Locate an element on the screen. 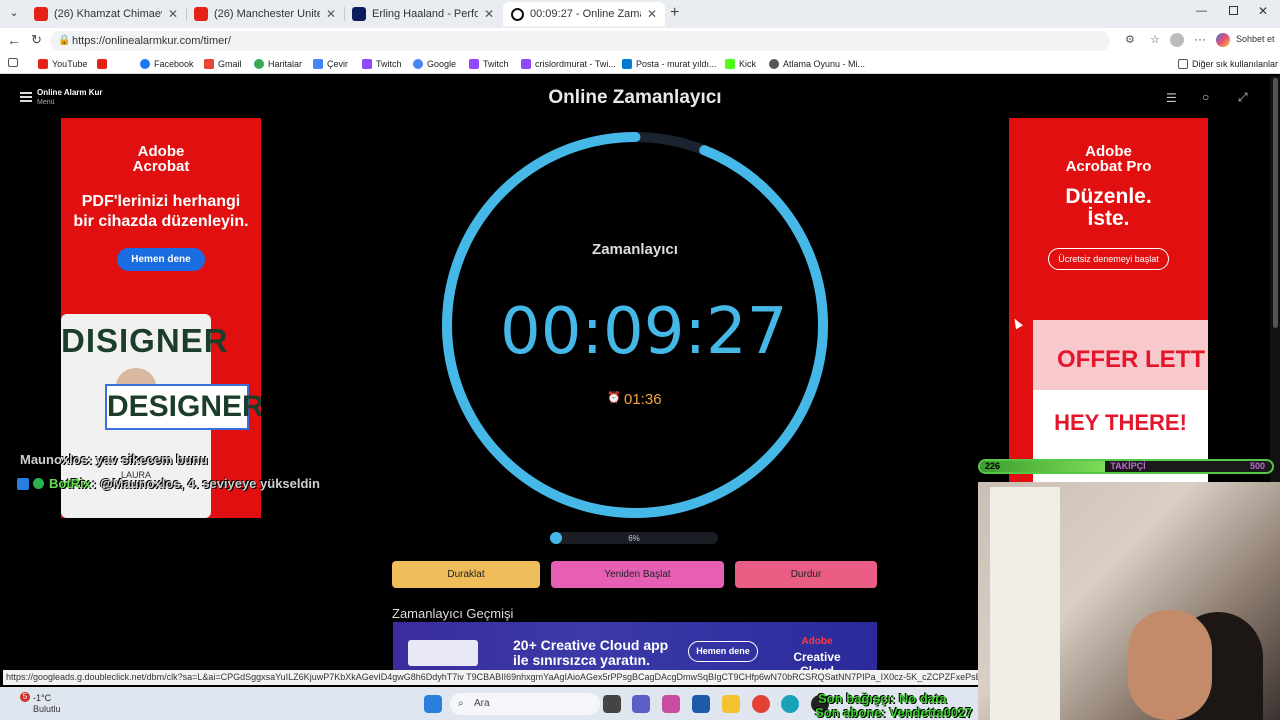  windows-start-icon is located at coordinates (433, 704).